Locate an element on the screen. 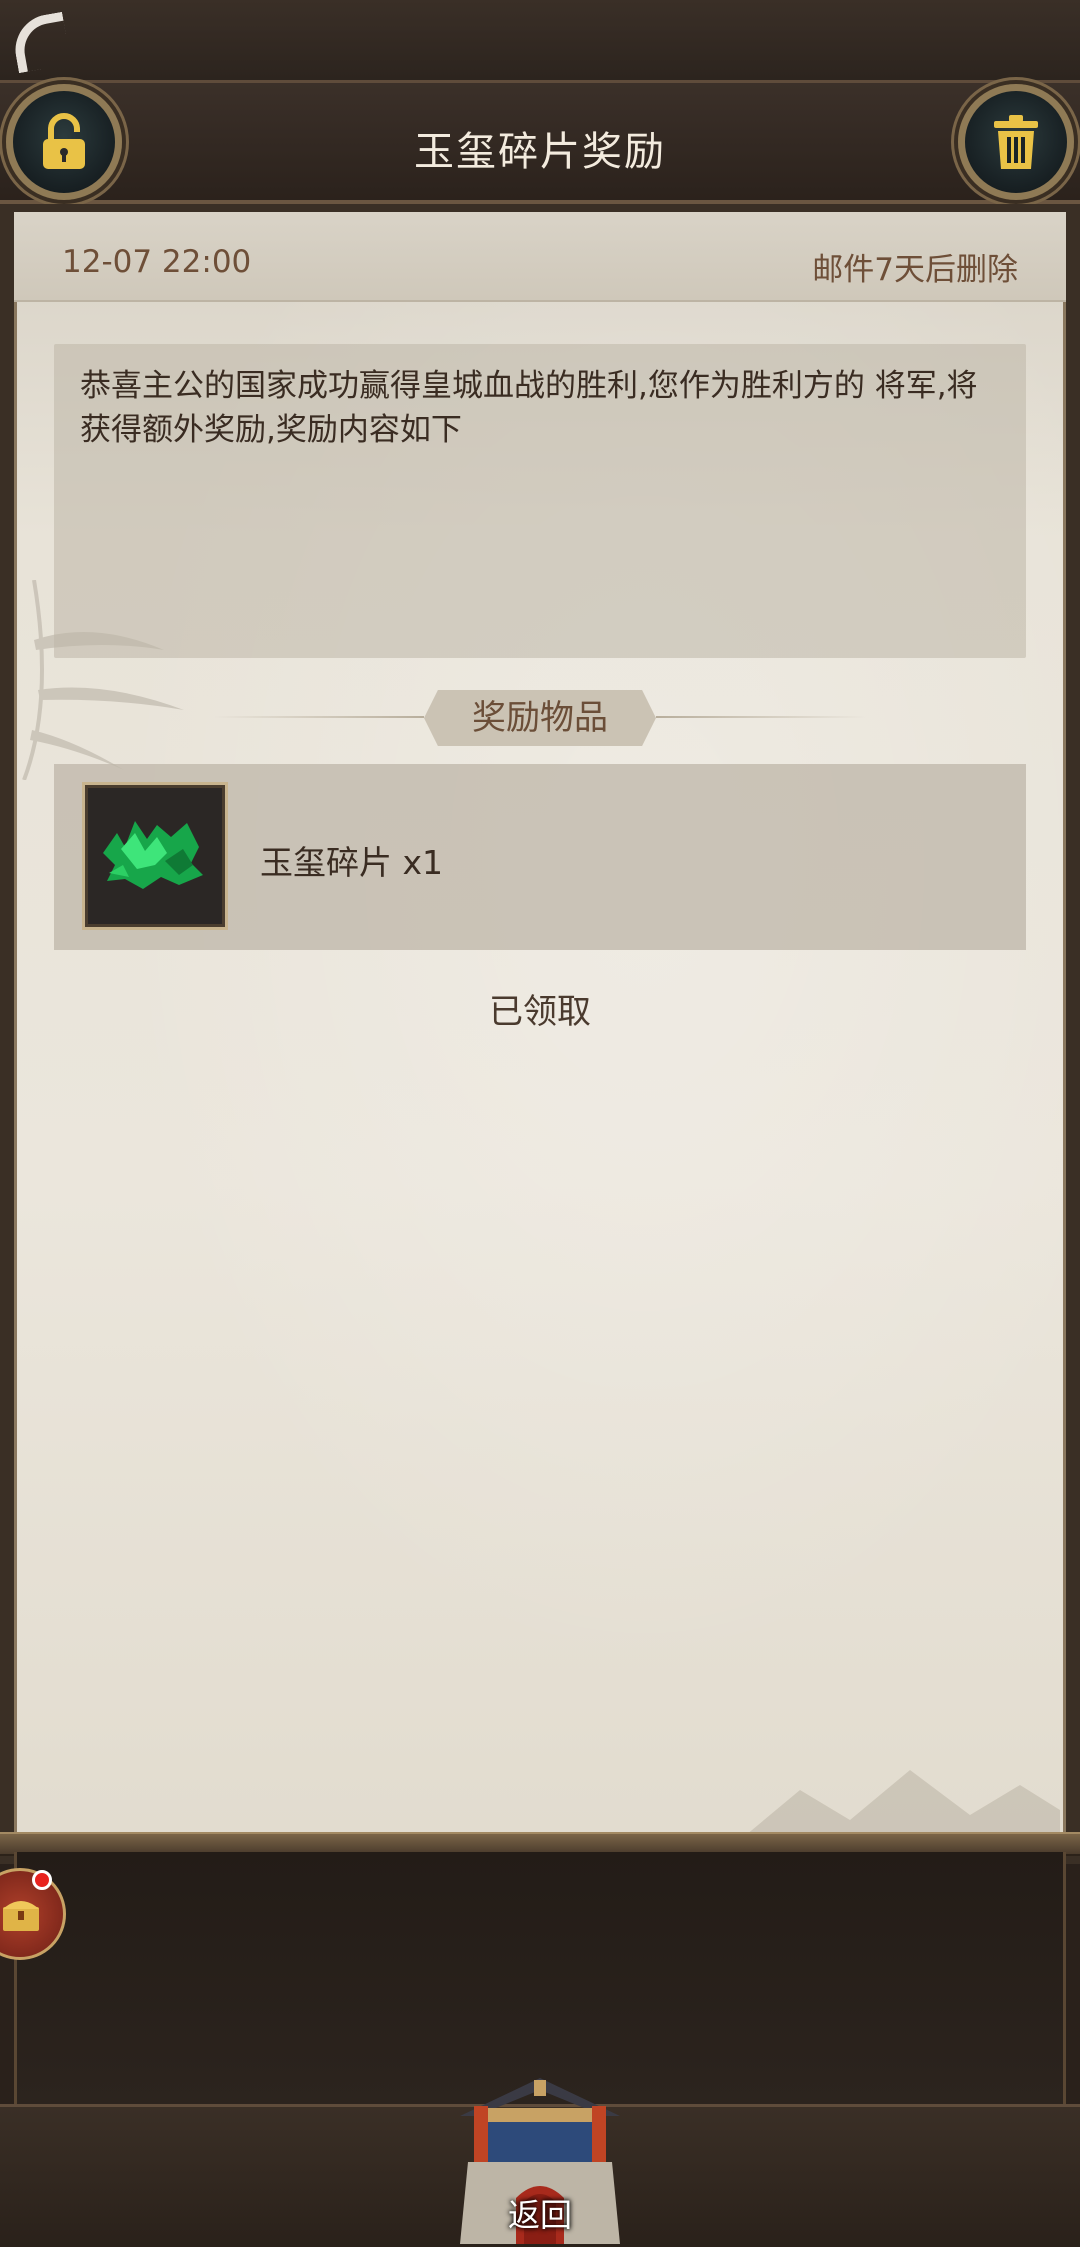  unlock-icon is located at coordinates (64, 141).